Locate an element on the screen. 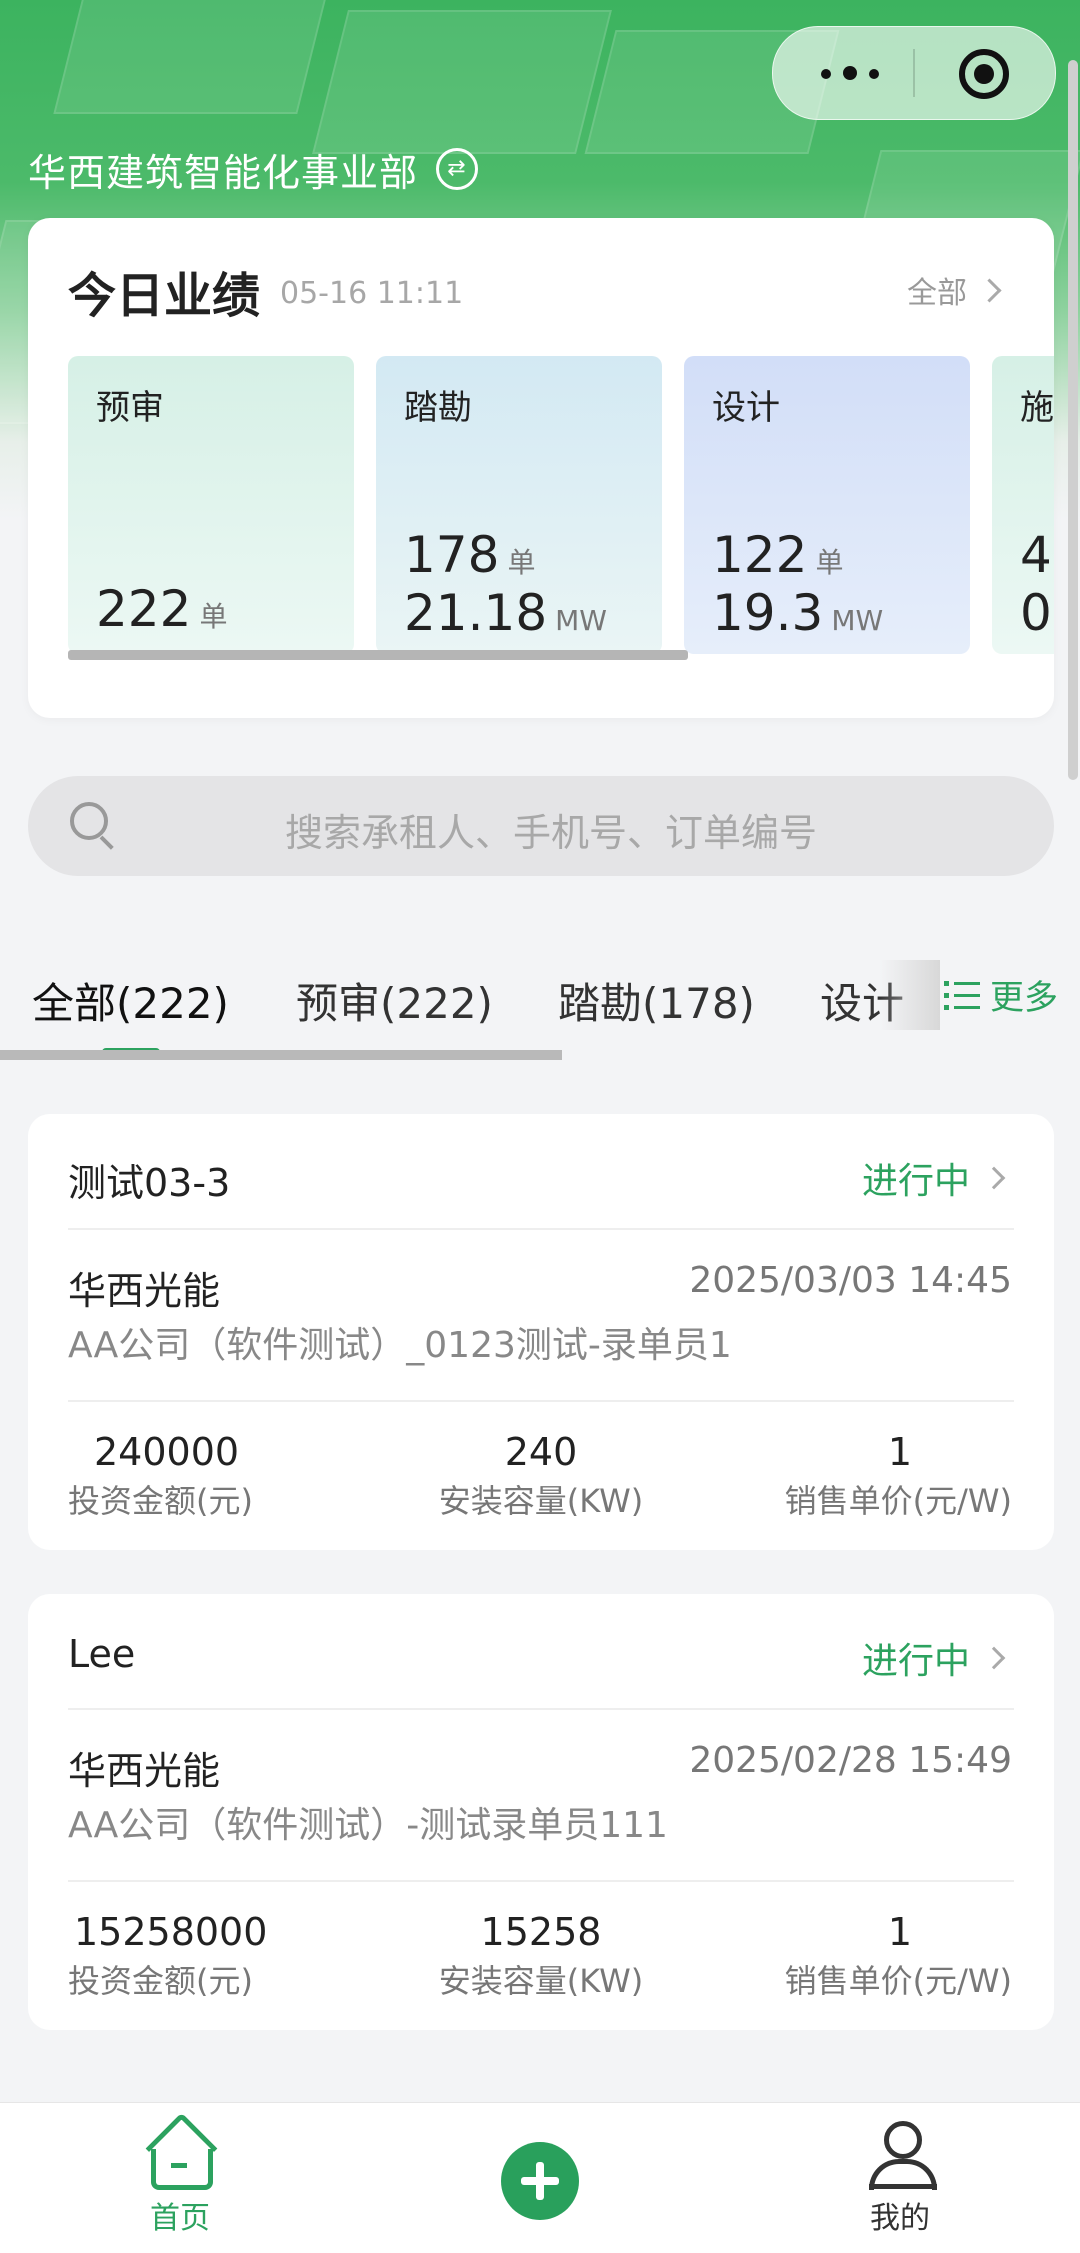 The height and width of the screenshot is (2253, 1080). tab-more-label: 更多 is located at coordinates (1024, 998).